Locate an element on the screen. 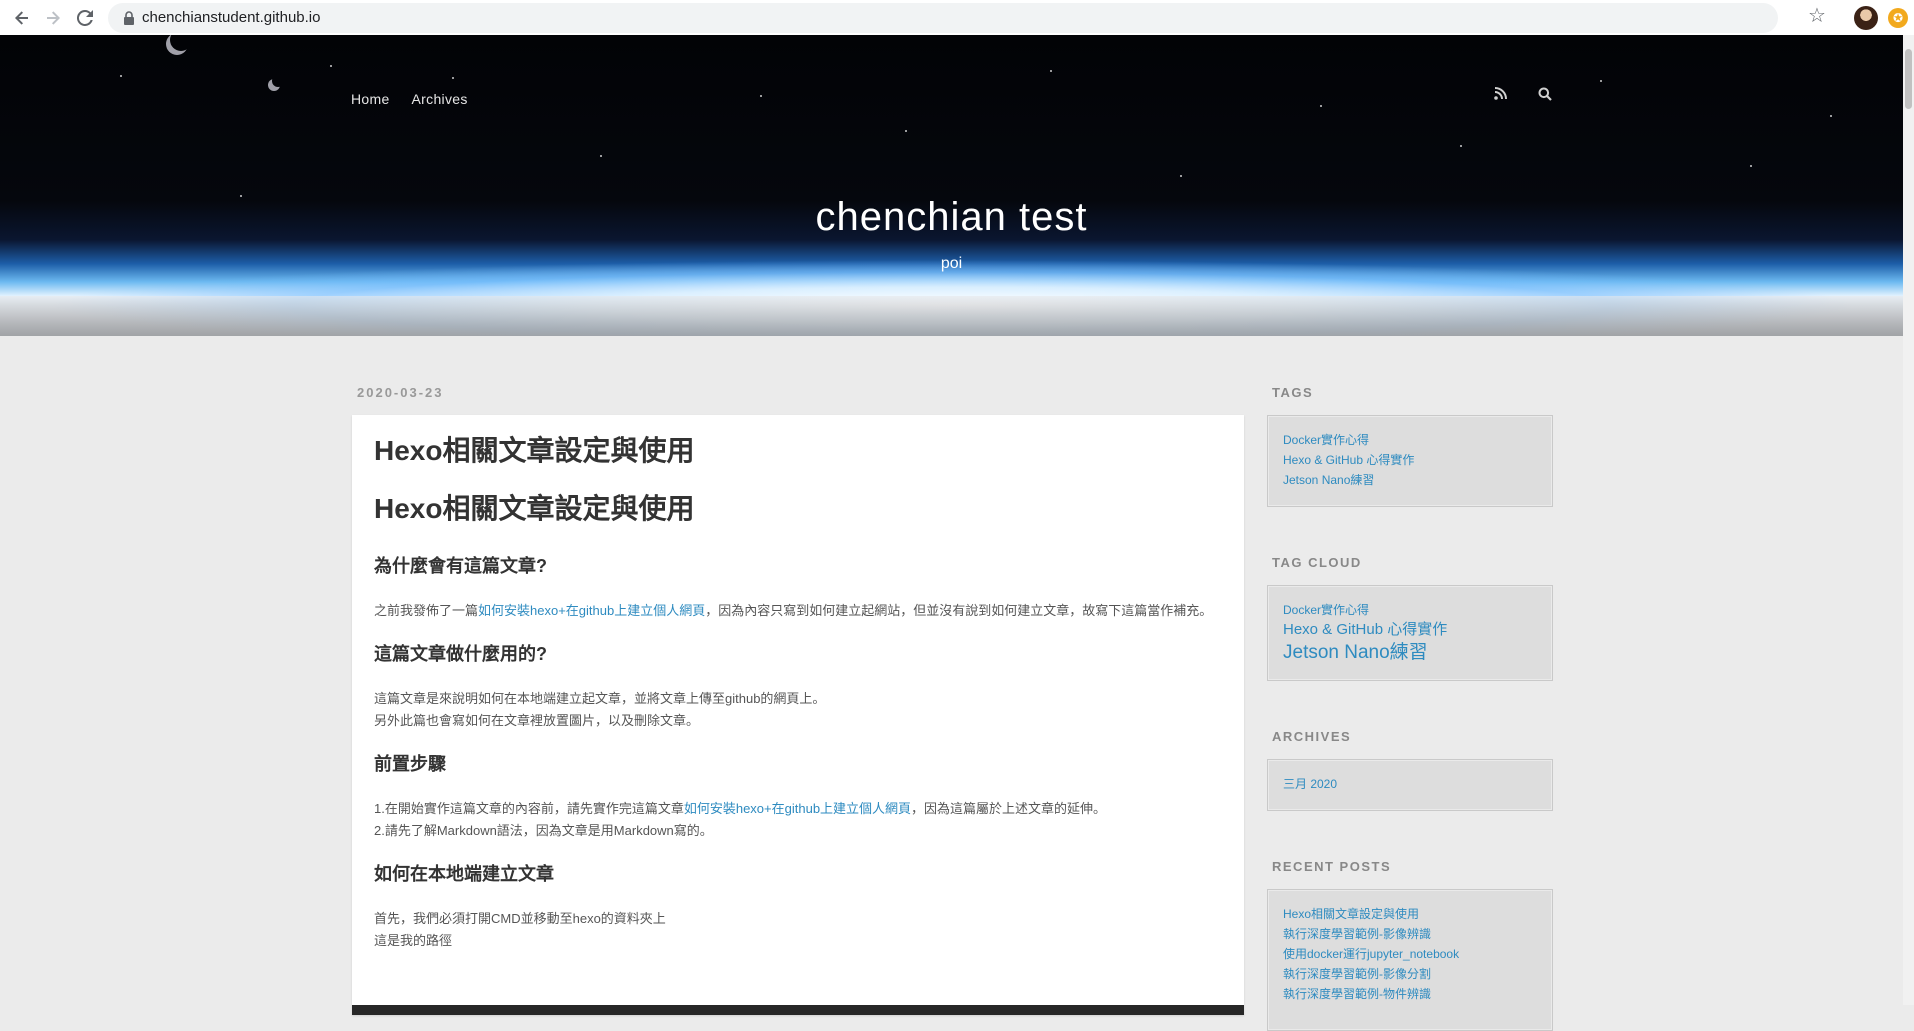 This screenshot has height=1031, width=1914. tag-link: Hexo & GitHub 心得實作 is located at coordinates (1410, 460).